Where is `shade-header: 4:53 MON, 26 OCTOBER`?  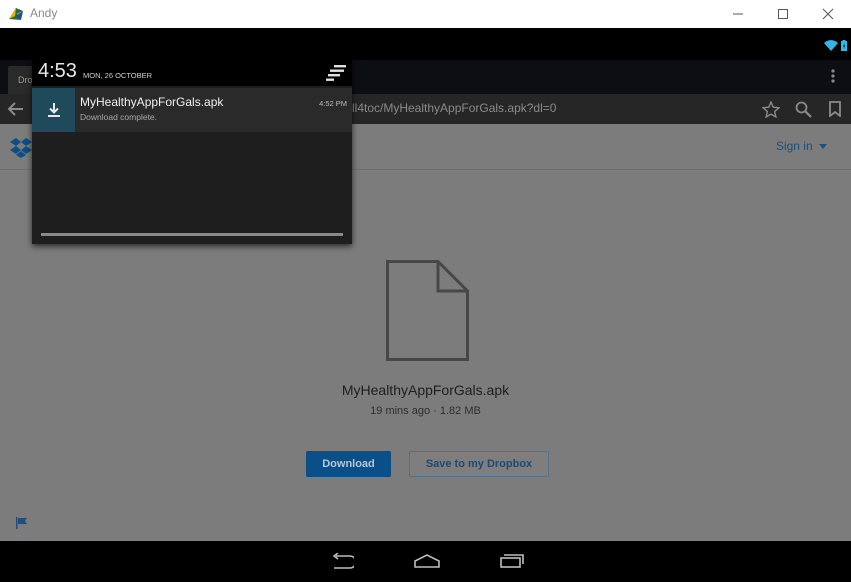
shade-header: 4:53 MON, 26 OCTOBER is located at coordinates (192, 73).